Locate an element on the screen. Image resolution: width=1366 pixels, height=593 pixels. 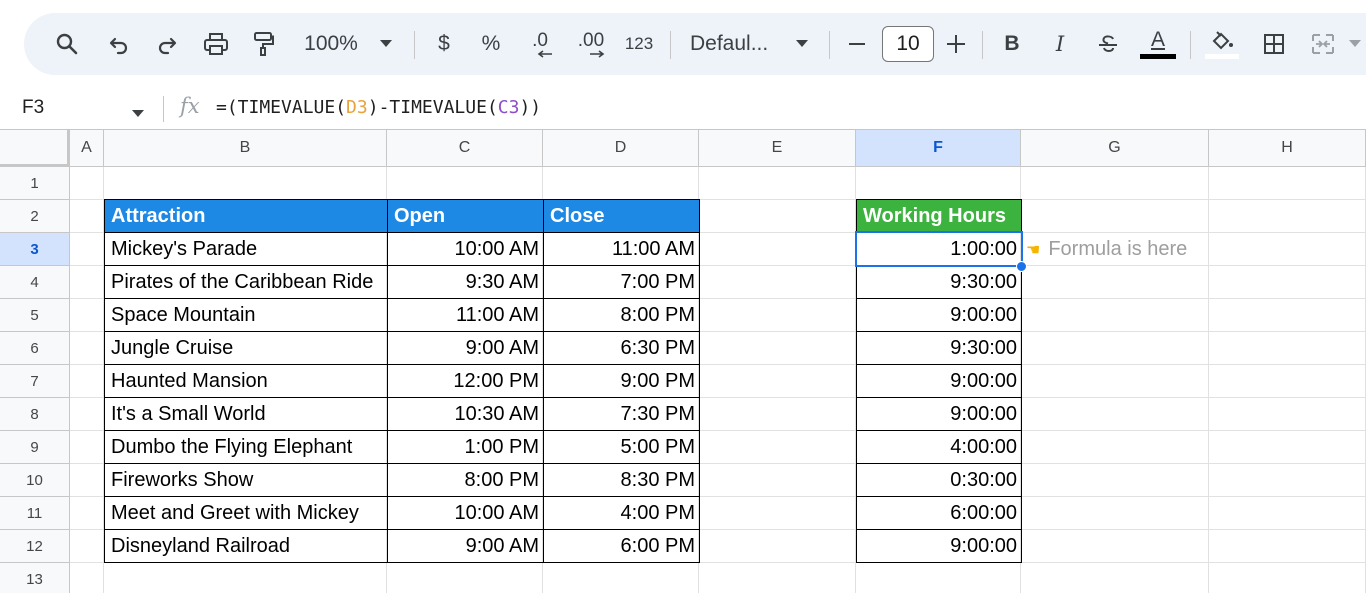
cell-attraction: Meet and Greet with Mickey is located at coordinates (246, 513).